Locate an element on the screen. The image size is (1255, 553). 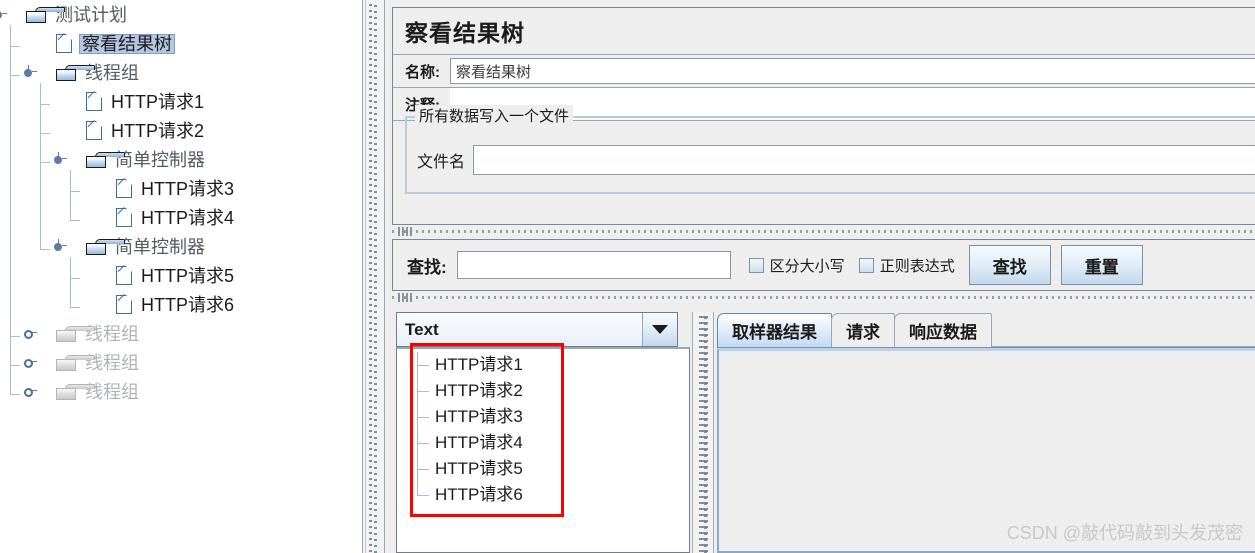
tab-label: 取样器结果 is located at coordinates (774, 332).